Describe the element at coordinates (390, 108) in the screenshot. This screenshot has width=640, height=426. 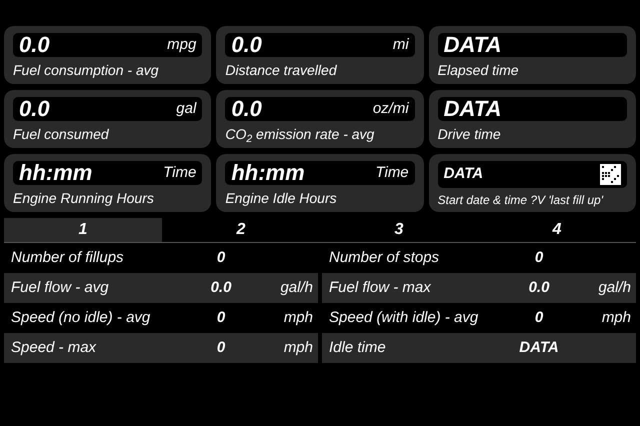
I see `unit-text: oz/mi` at that location.